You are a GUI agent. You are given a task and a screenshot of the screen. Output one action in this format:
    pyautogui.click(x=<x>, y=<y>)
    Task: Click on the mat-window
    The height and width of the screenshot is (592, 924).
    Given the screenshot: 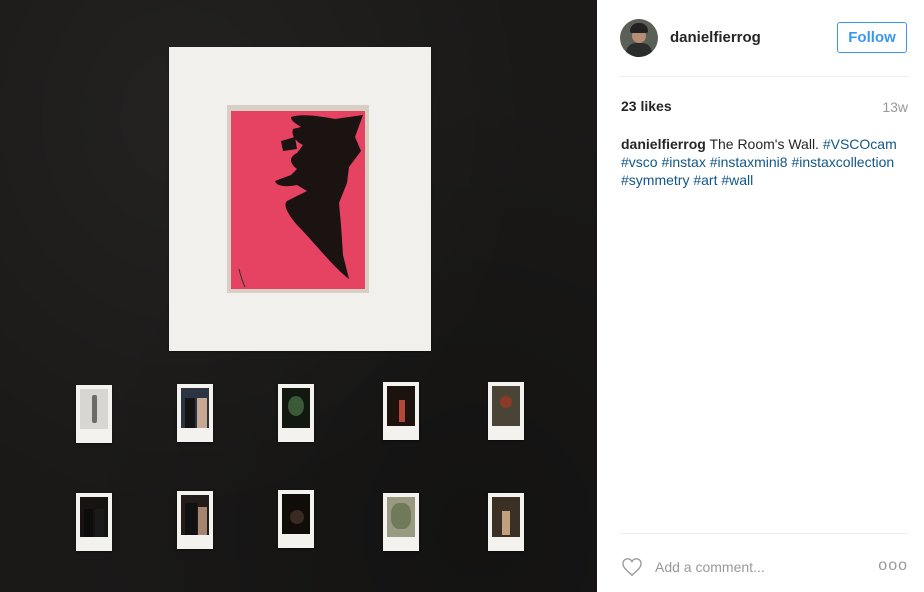 What is the action you would take?
    pyautogui.click(x=298, y=199)
    